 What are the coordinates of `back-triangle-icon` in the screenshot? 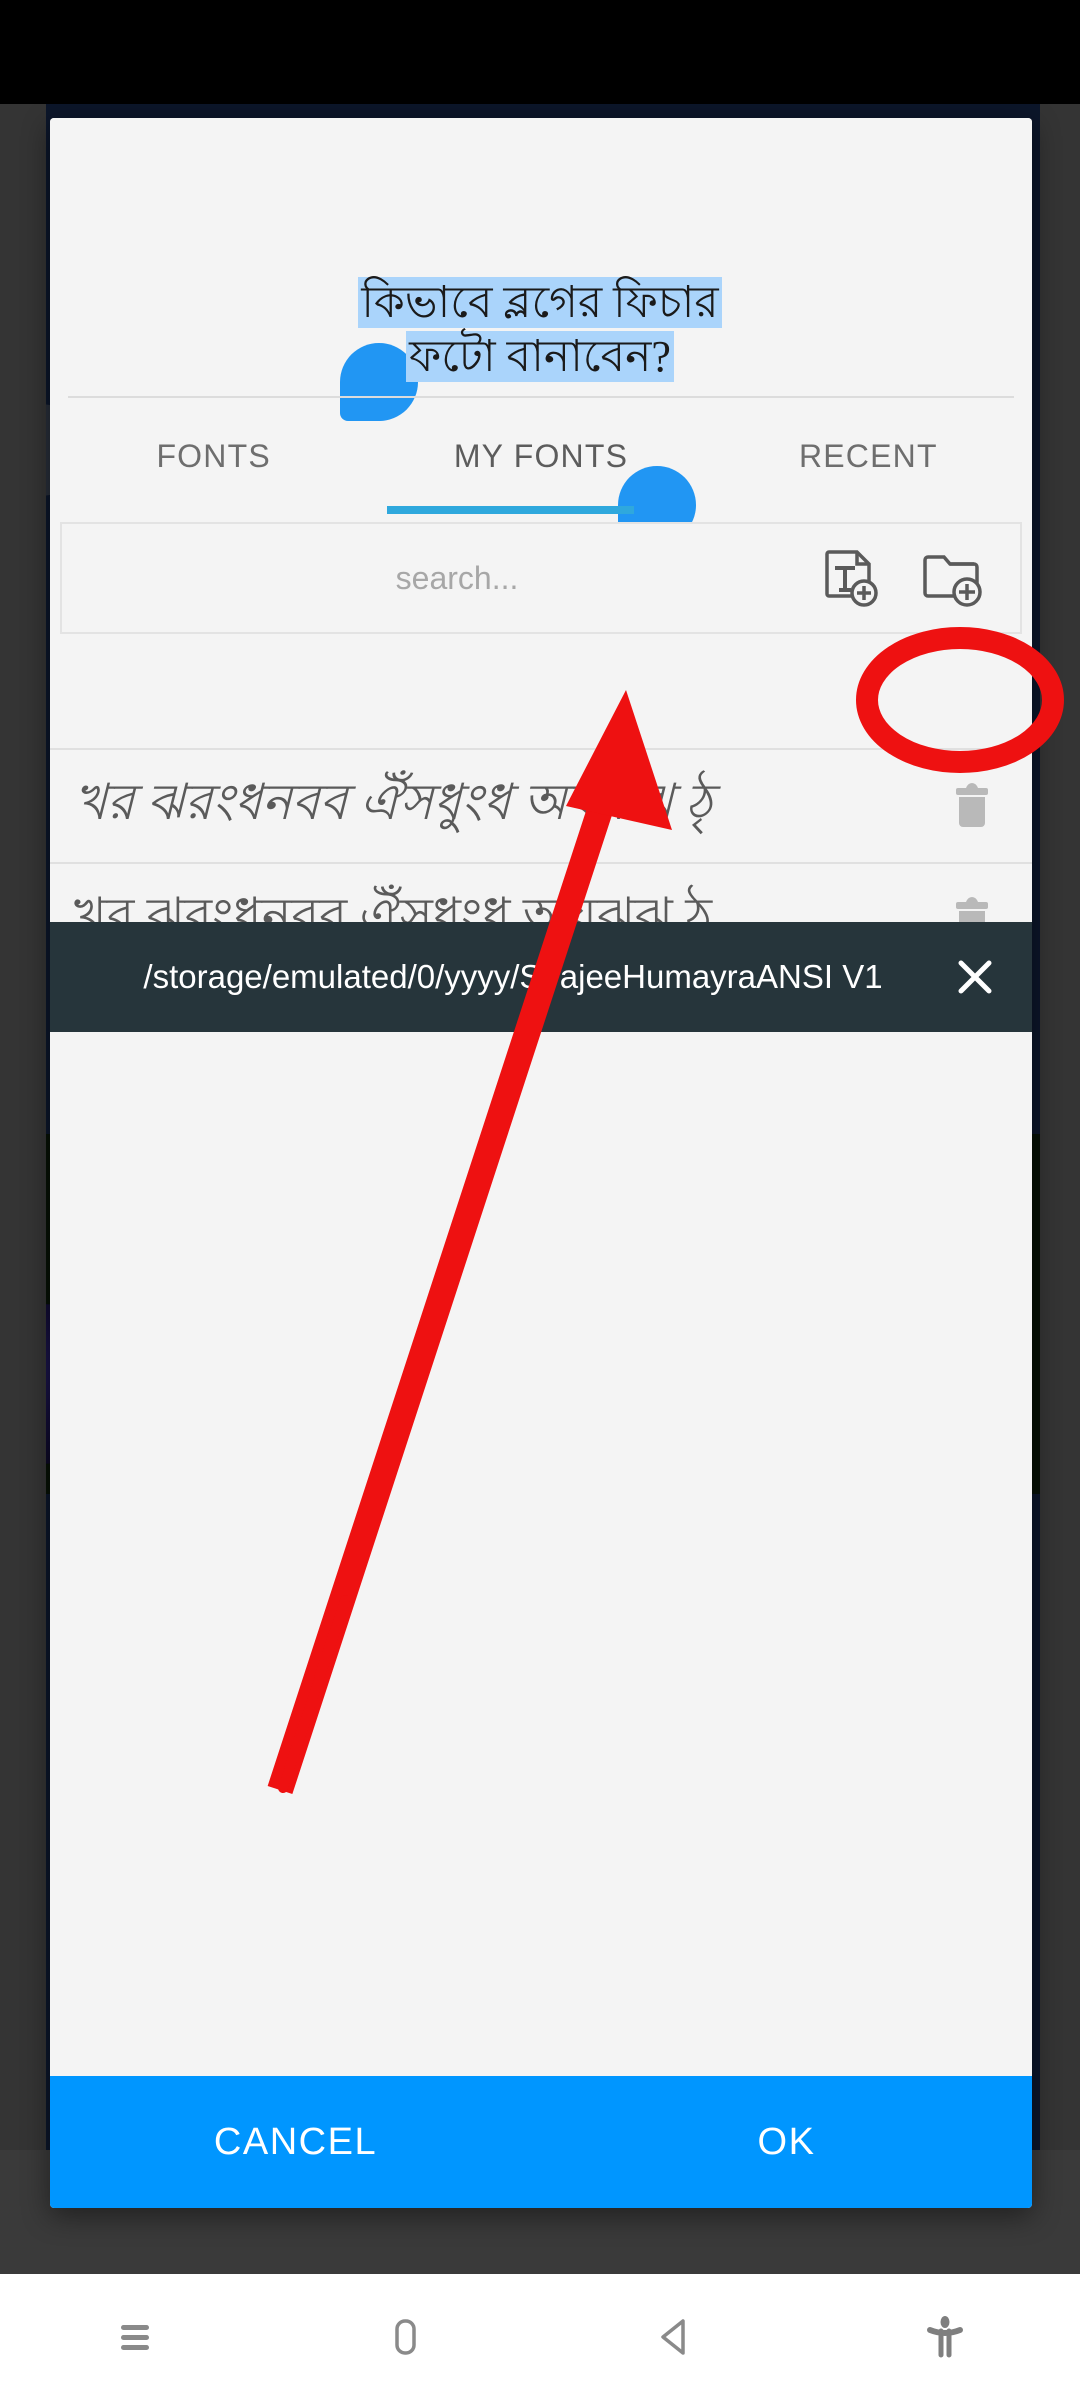 It's located at (673, 2337).